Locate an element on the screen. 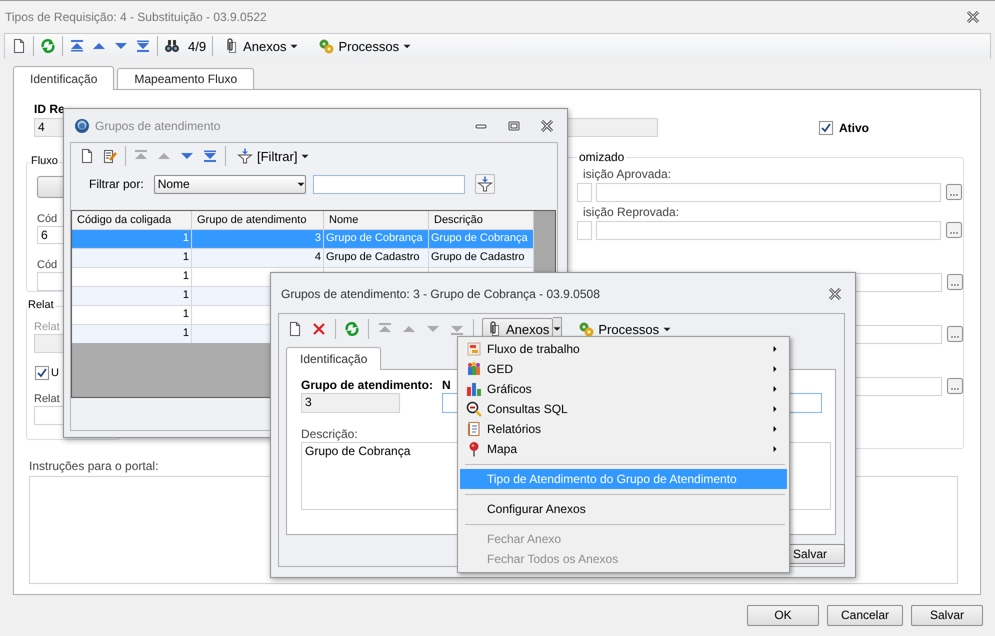  field-label: isição Reprovada: is located at coordinates (631, 211).